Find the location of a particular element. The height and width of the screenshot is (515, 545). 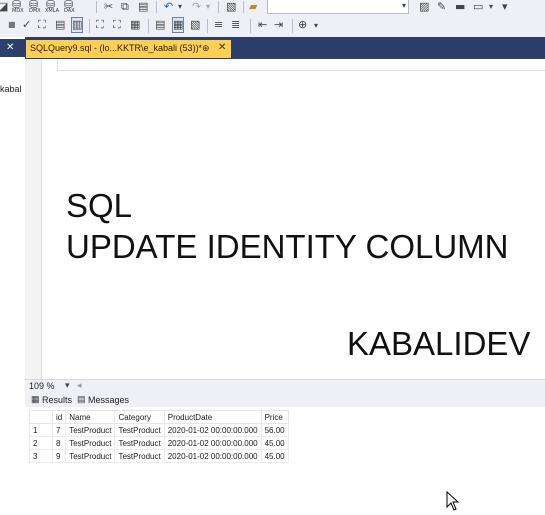

column-header-price: Price is located at coordinates (274, 417).